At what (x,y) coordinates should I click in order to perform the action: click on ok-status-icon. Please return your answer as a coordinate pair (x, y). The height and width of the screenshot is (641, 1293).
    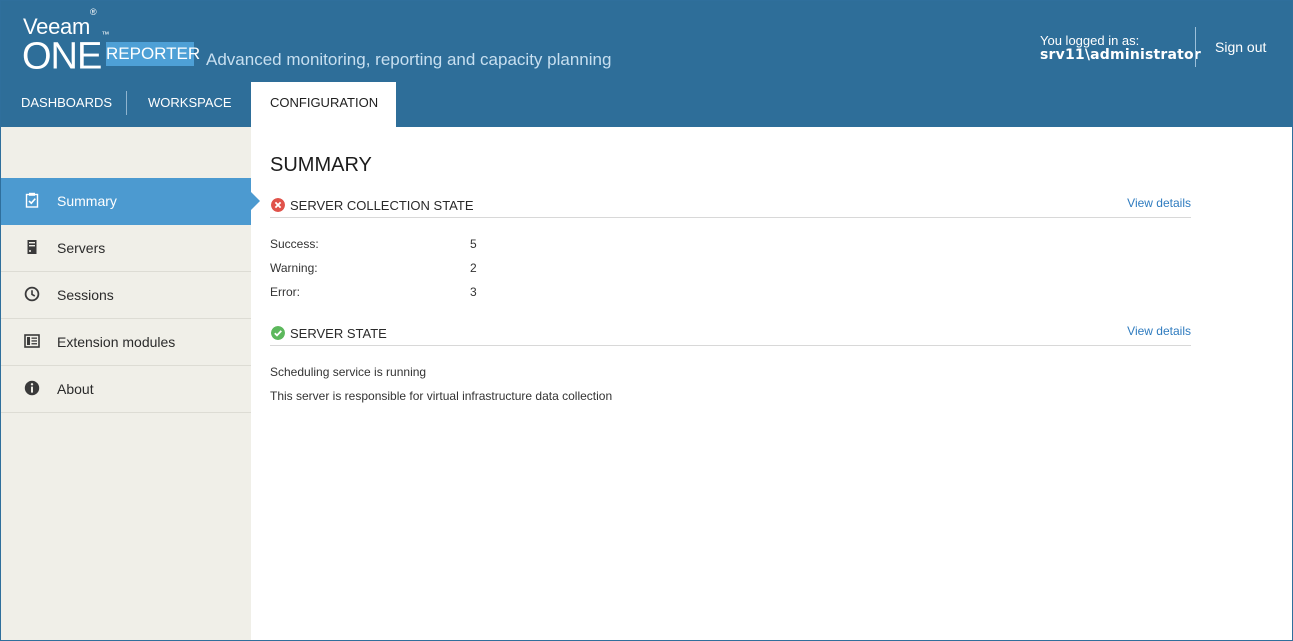
    Looking at the image, I should click on (278, 333).